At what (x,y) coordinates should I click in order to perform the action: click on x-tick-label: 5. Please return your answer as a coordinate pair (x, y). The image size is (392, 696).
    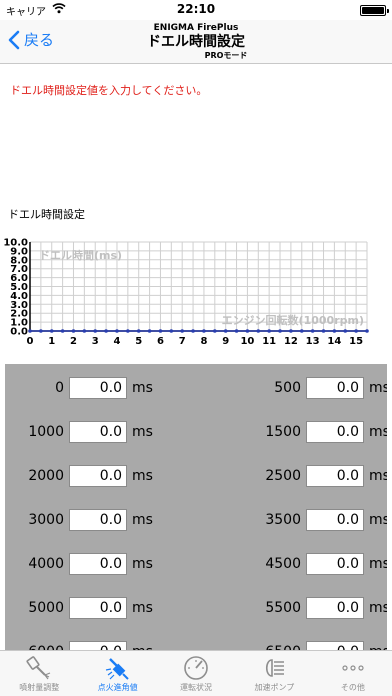
    Looking at the image, I should click on (138, 341).